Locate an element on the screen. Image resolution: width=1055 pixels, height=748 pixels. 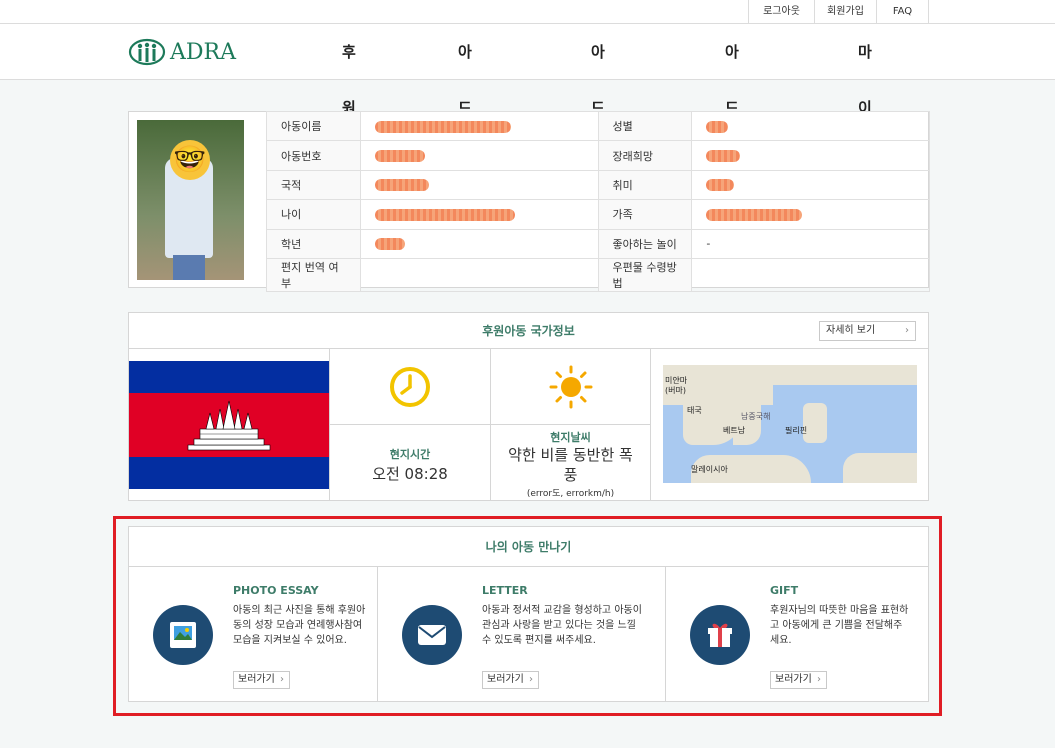
value-grade is located at coordinates (479, 243).